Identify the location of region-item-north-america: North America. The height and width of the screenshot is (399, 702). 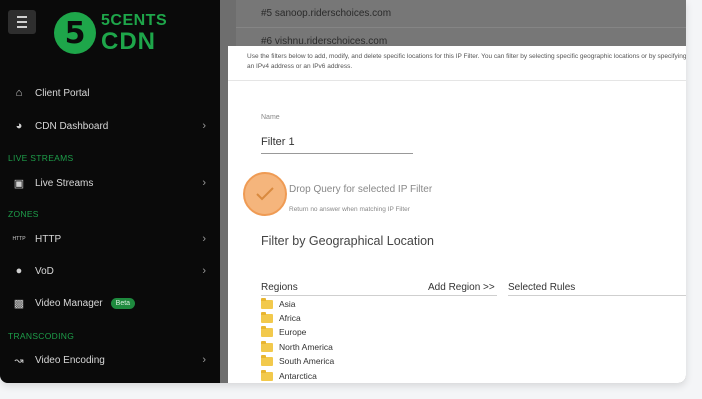
(297, 347).